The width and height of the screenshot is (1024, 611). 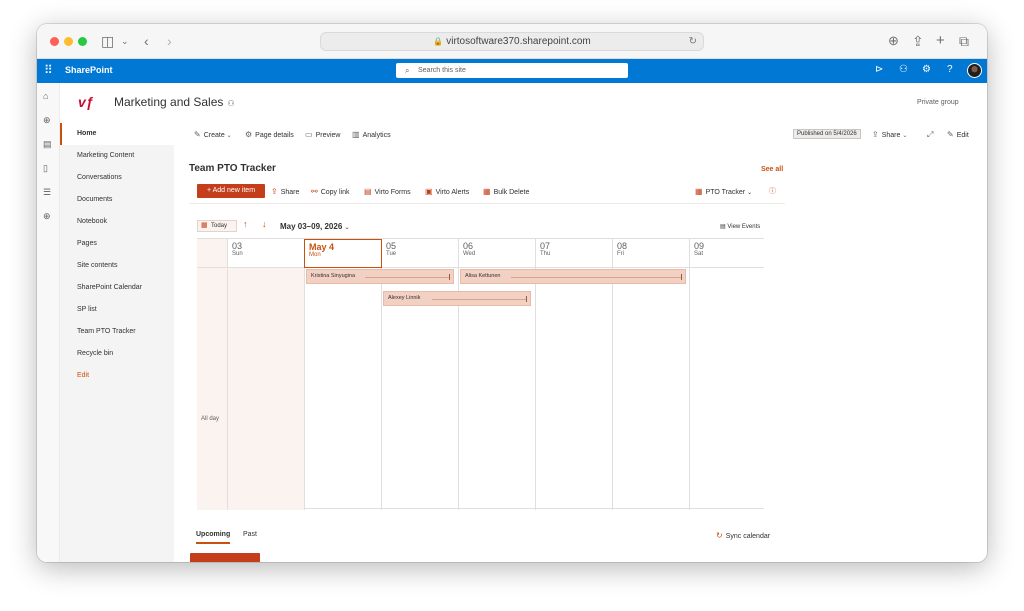 What do you see at coordinates (391, 254) in the screenshot?
I see `day-weekday: Tue` at bounding box center [391, 254].